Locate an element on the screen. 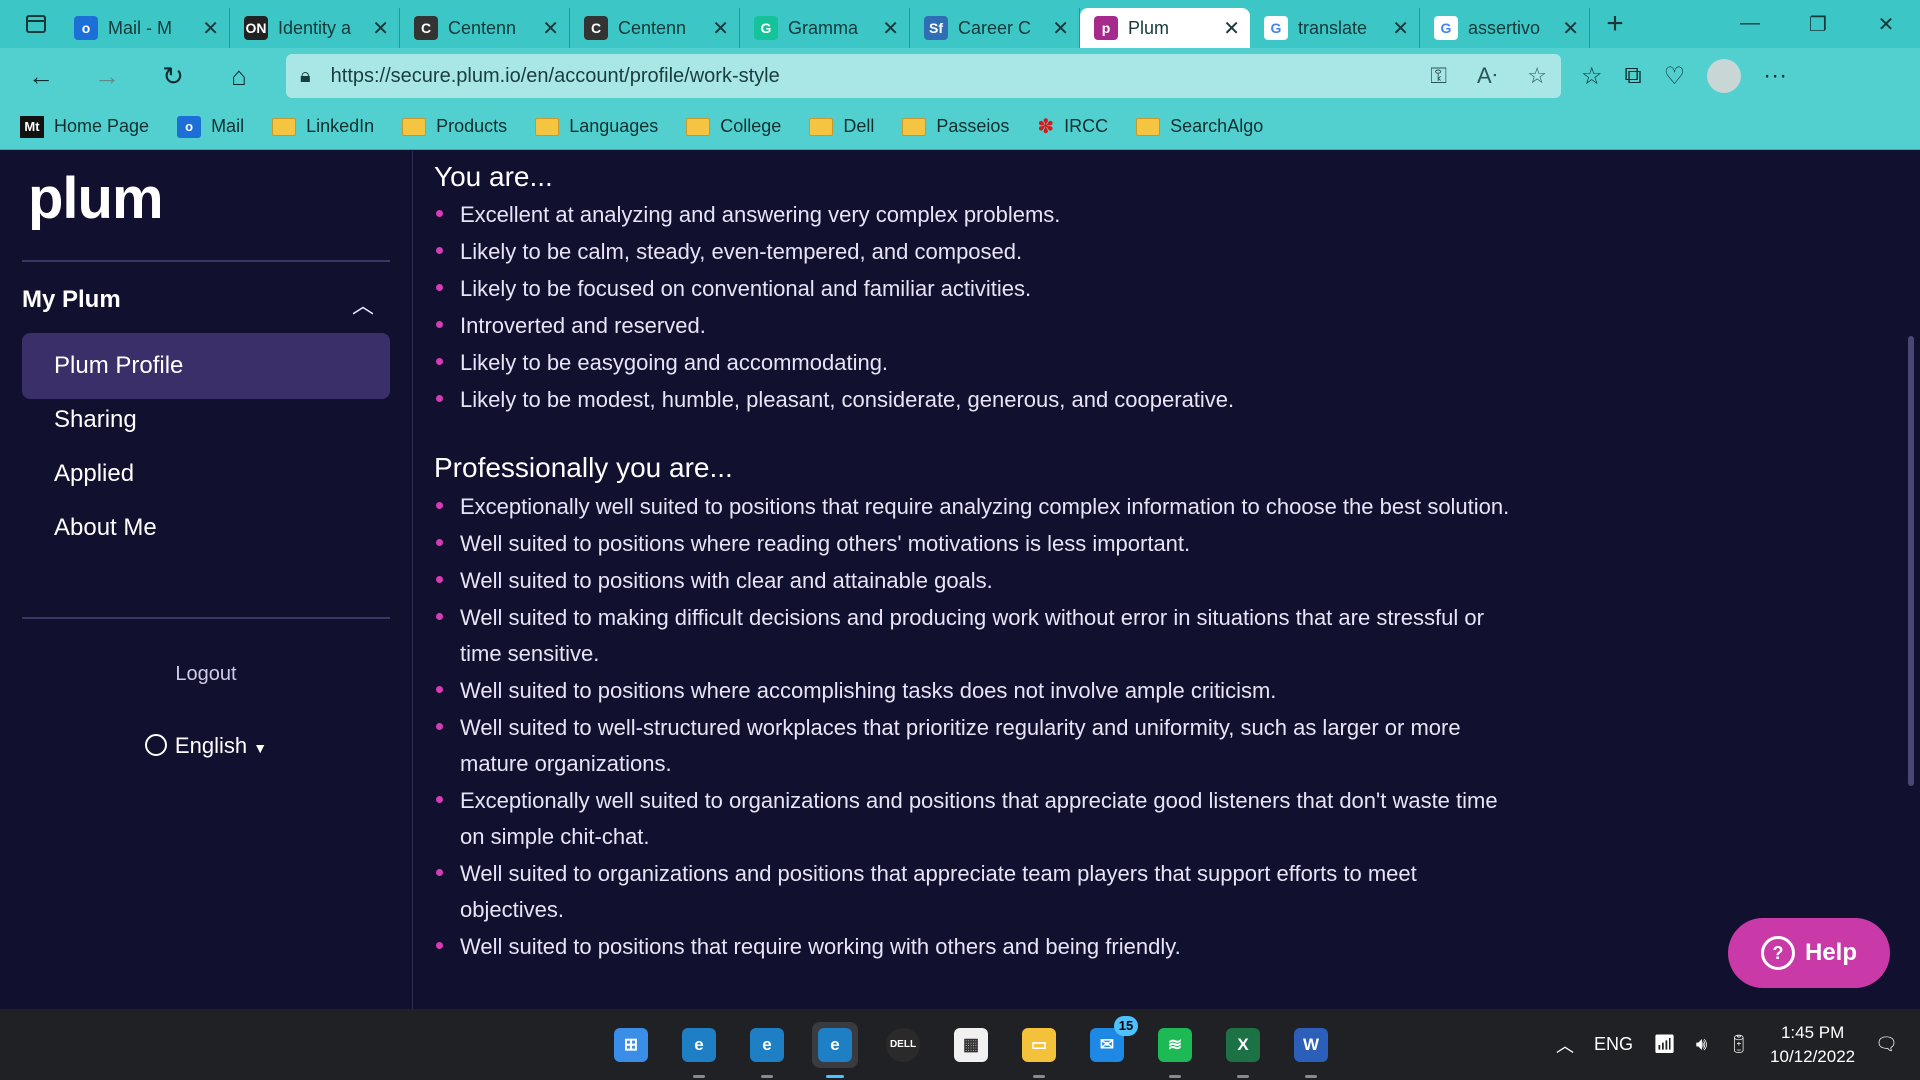 This screenshot has width=1920, height=1080. tab-plum: p Plum ✕ is located at coordinates (1165, 28).